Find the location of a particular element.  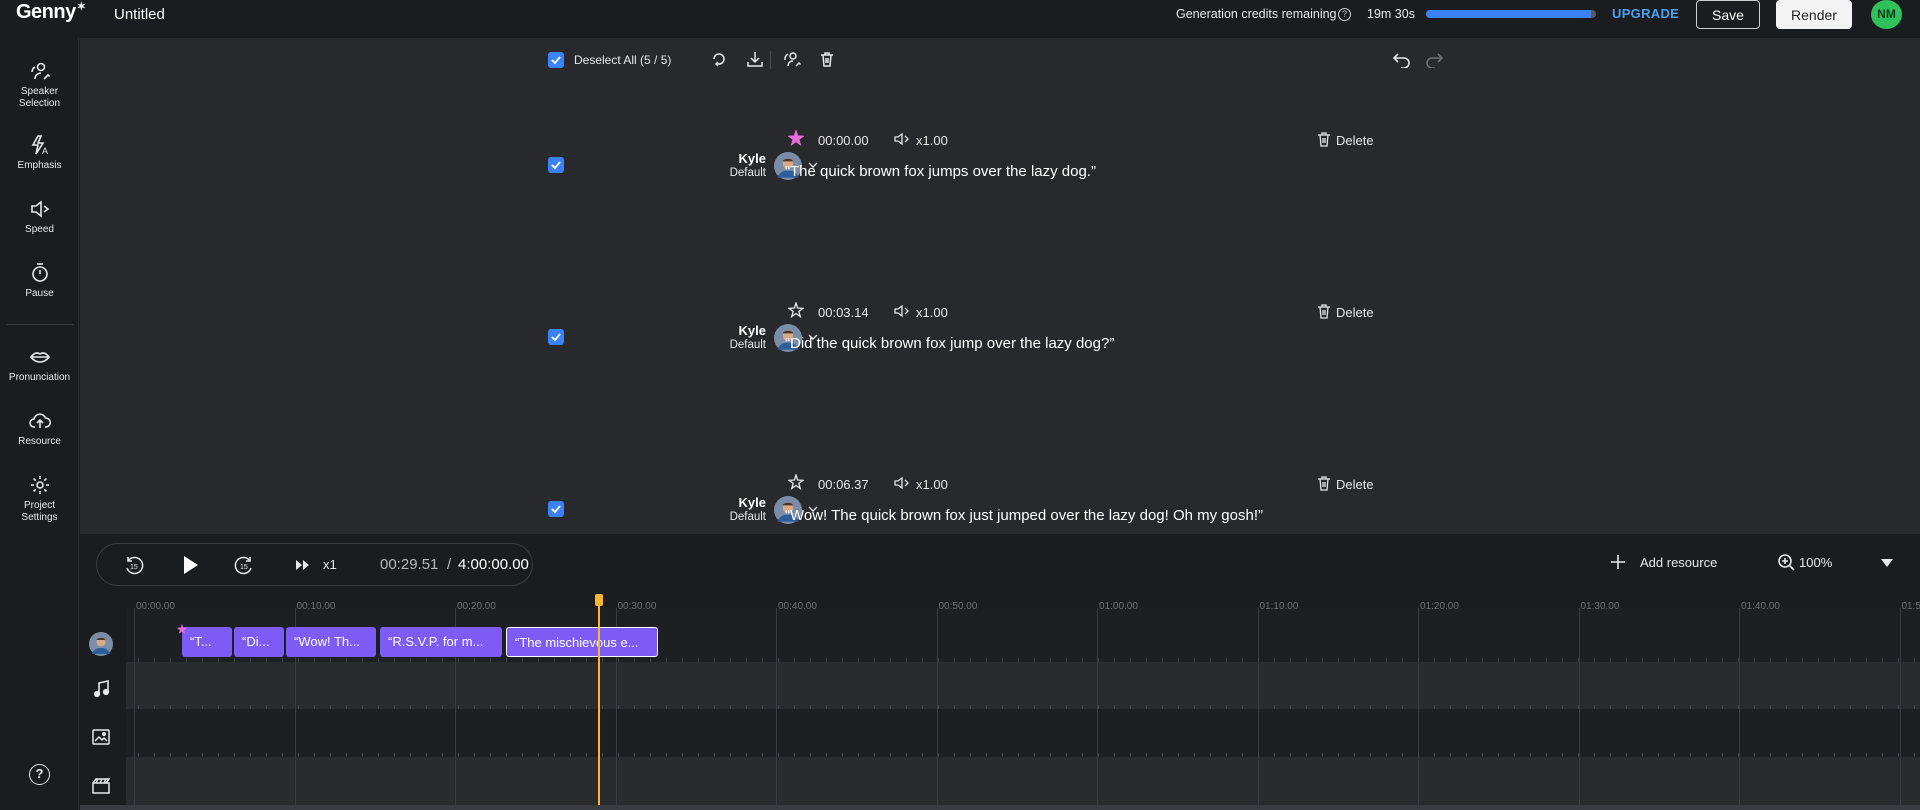

image-icon is located at coordinates (101, 737).